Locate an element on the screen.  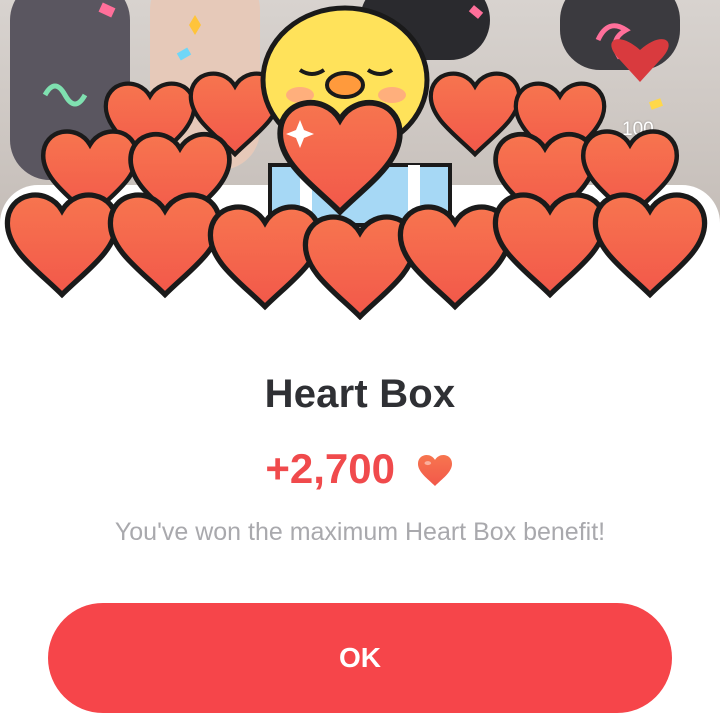
reward-amount-row: +2,700 is located at coordinates (360, 467).